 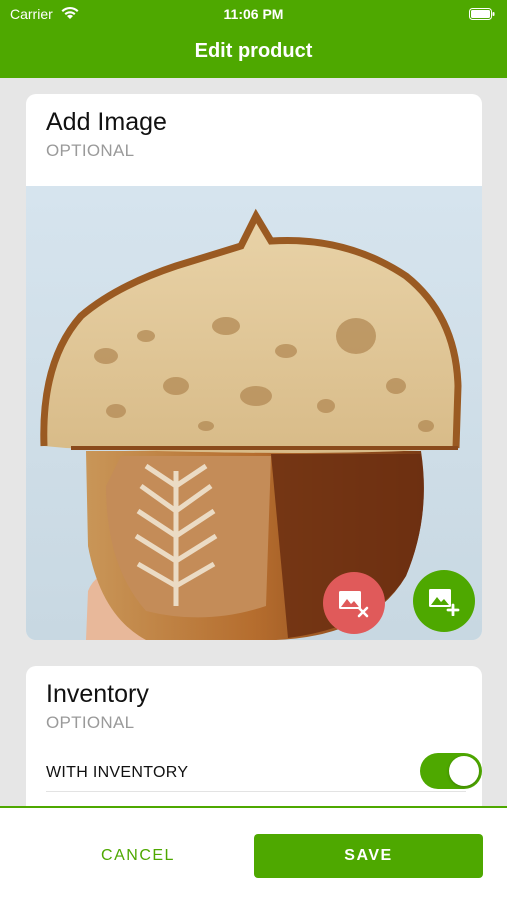 What do you see at coordinates (138, 856) in the screenshot?
I see `cancel-button: CANCEL` at bounding box center [138, 856].